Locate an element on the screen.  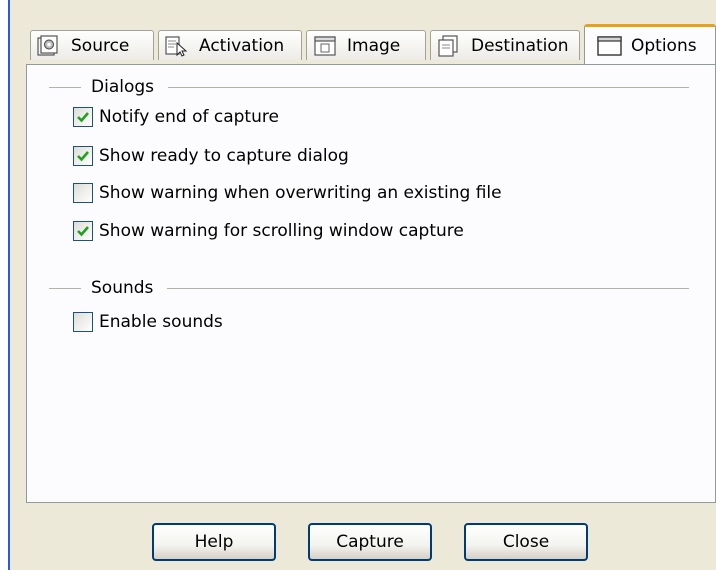
enable-sounds-checkbox is located at coordinates (83, 322).